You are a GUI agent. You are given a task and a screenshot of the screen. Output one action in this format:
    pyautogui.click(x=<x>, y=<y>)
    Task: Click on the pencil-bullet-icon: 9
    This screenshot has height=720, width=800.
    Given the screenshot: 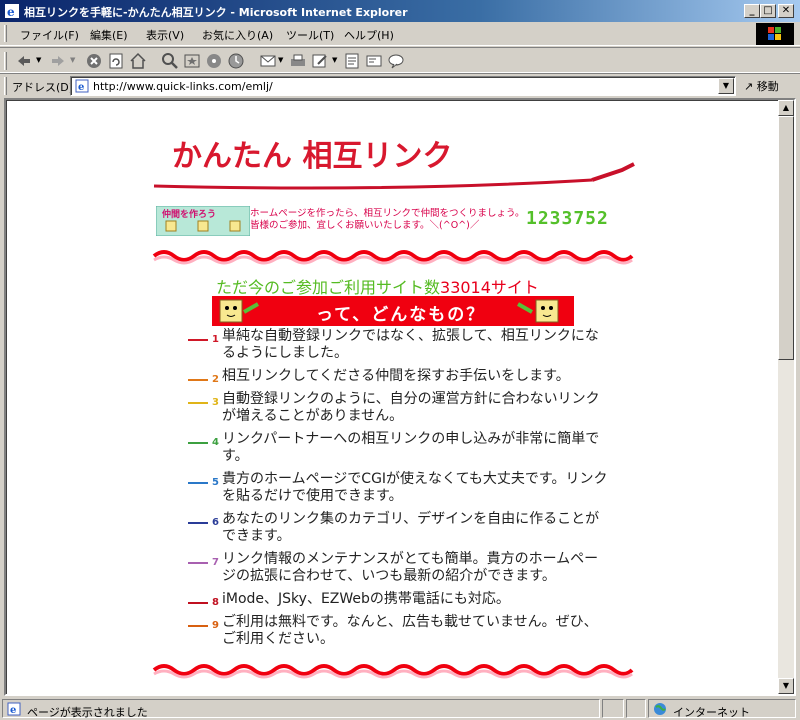 What is the action you would take?
    pyautogui.click(x=203, y=625)
    